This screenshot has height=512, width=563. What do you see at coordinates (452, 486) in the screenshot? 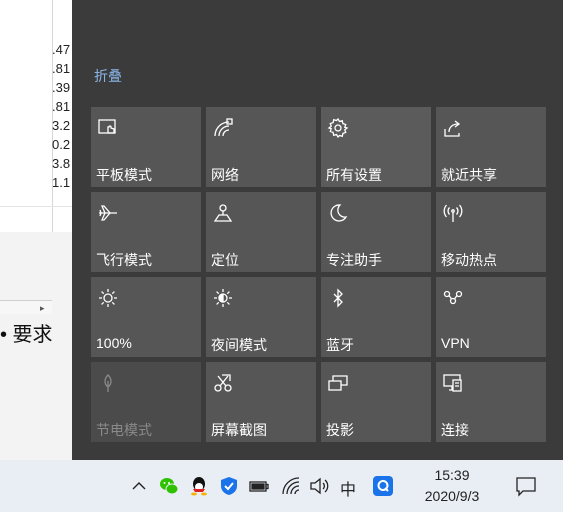
I see `clock: 15:39 2020/9/3` at bounding box center [452, 486].